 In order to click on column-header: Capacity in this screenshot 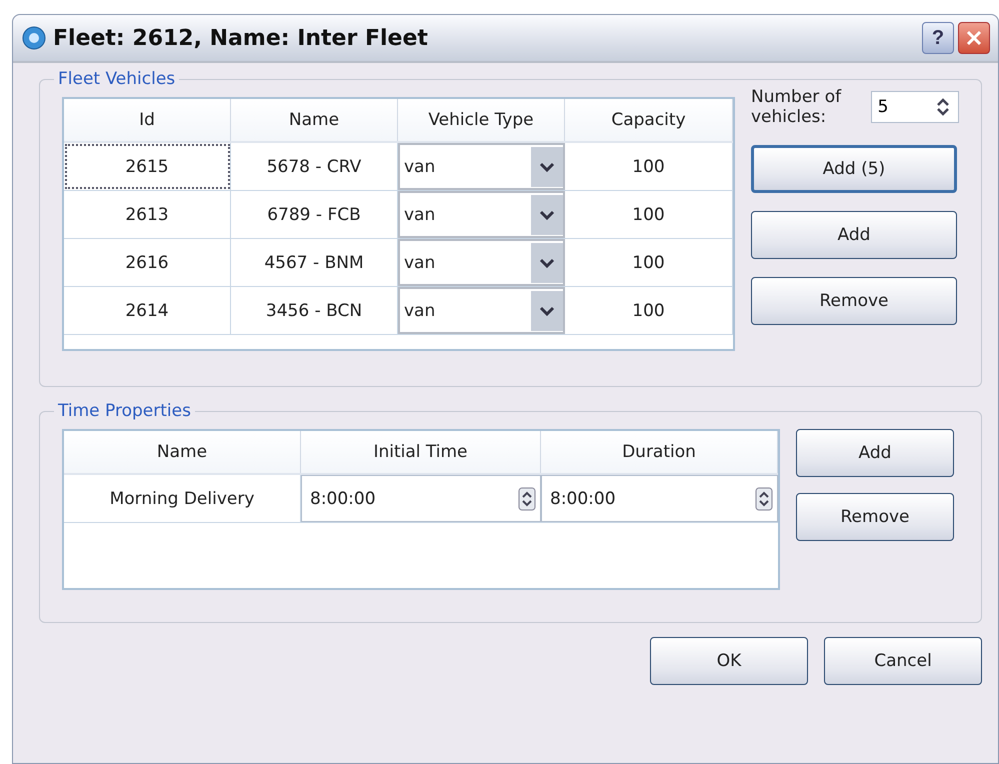, I will do `click(649, 120)`.